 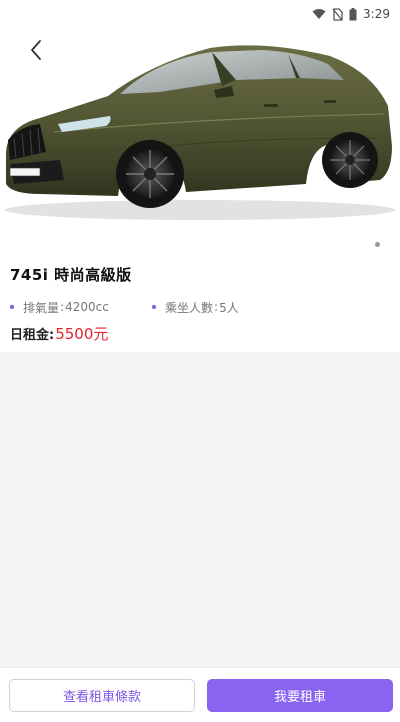 What do you see at coordinates (82, 334) in the screenshot?
I see `price-value: 5500元` at bounding box center [82, 334].